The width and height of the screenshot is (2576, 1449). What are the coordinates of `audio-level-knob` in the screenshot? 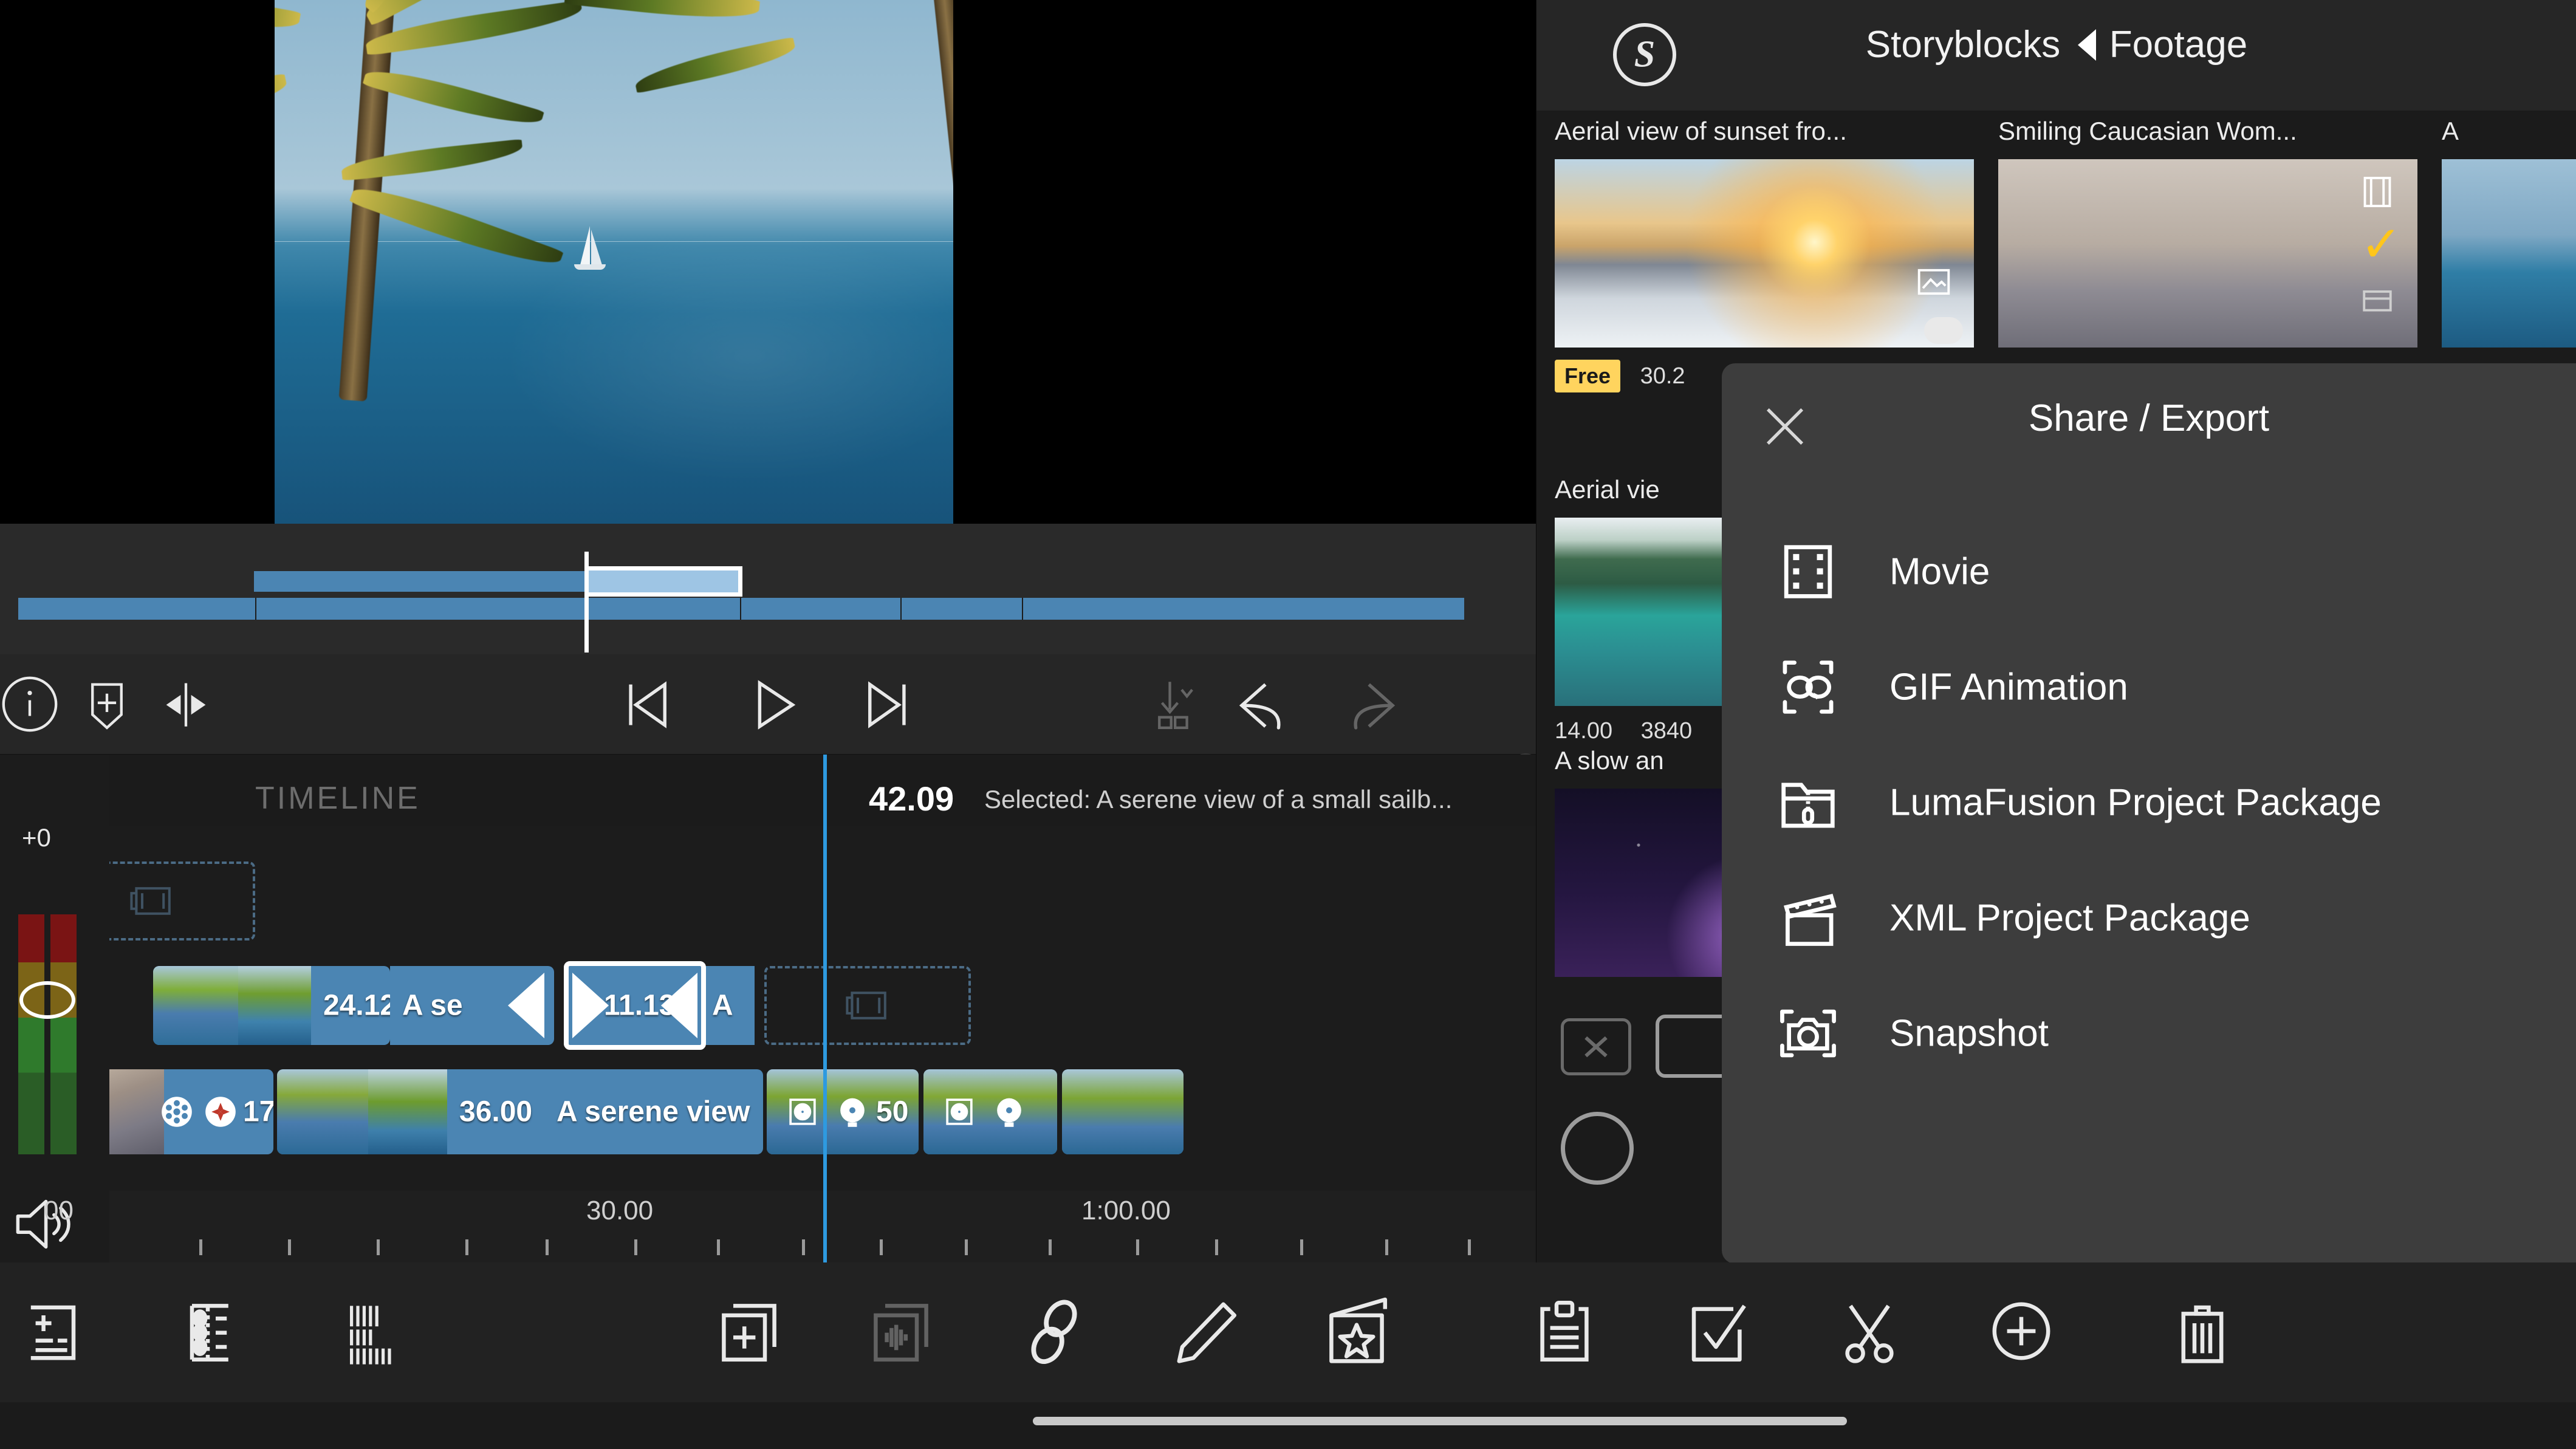 It's located at (47, 1000).